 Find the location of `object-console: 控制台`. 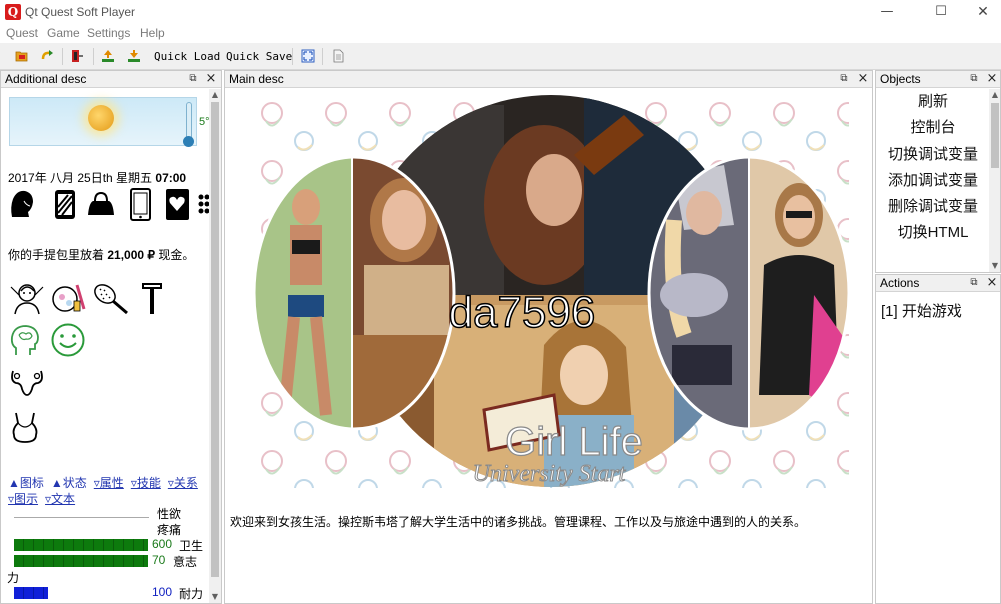

object-console: 控制台 is located at coordinates (933, 128).